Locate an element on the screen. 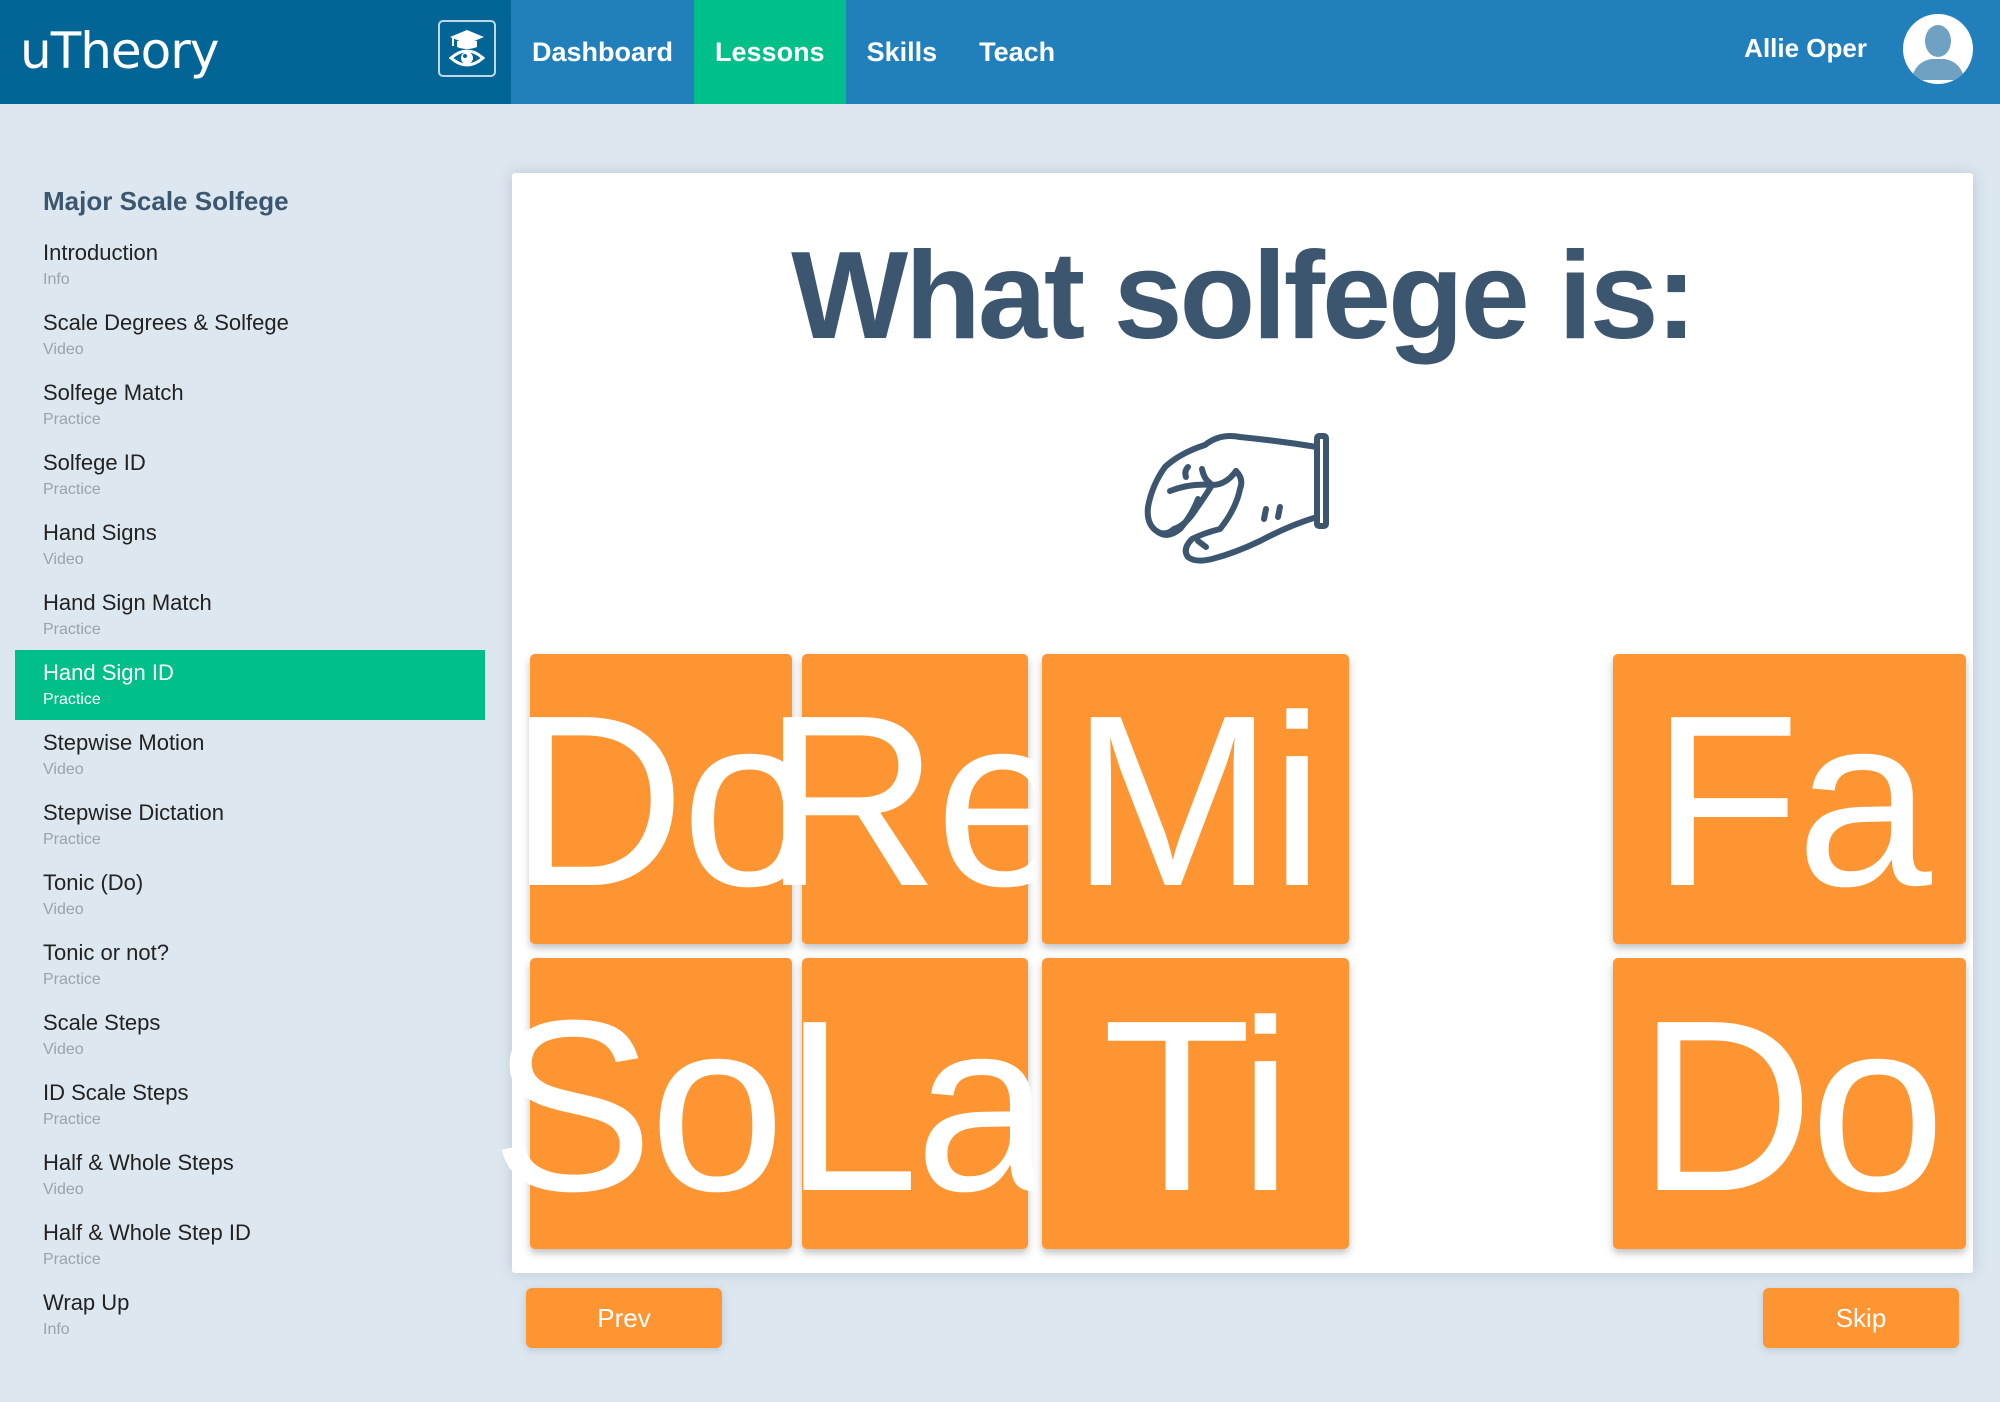  prev-button: Prev is located at coordinates (624, 1318).